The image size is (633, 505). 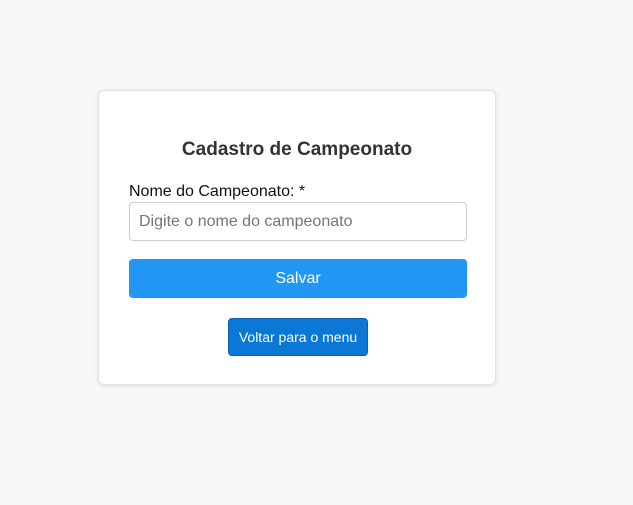 I want to click on form-title: Cadastro de Campeonato, so click(x=297, y=149).